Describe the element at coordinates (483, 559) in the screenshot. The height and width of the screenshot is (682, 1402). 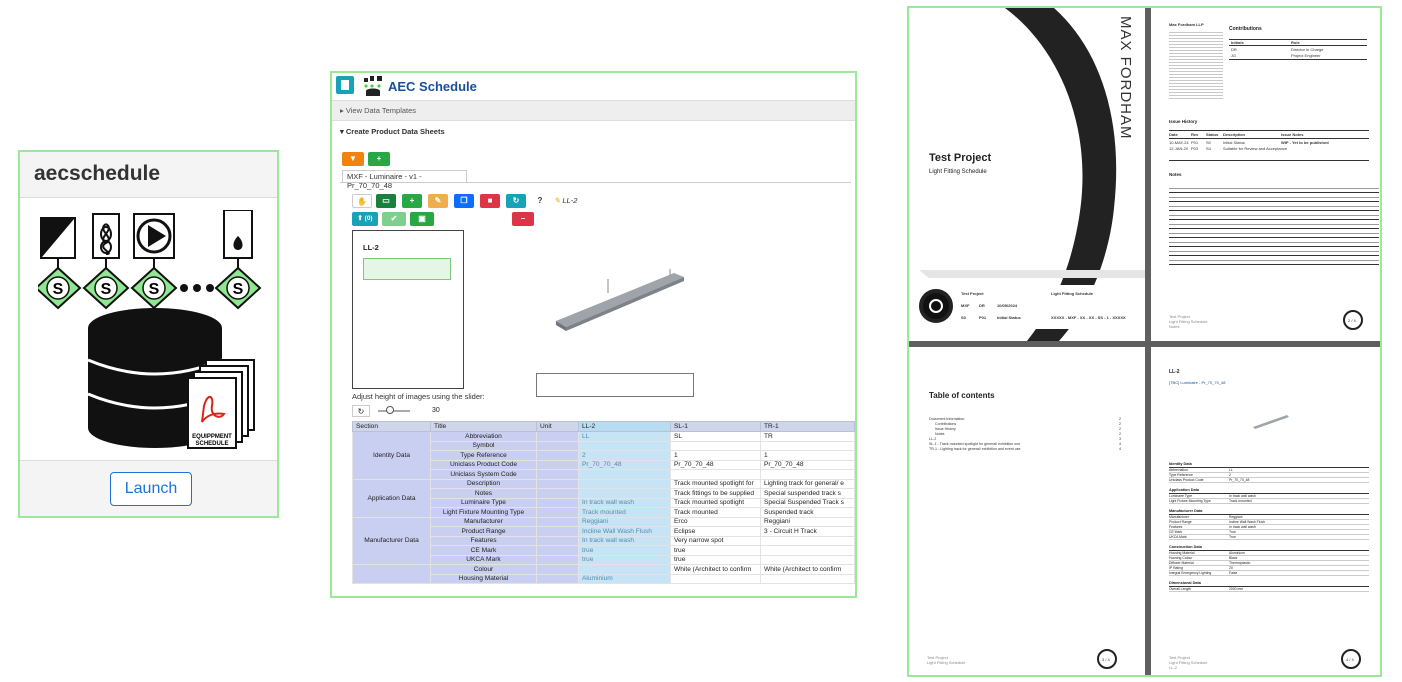
I see `title-cell: UKCA Mark` at that location.